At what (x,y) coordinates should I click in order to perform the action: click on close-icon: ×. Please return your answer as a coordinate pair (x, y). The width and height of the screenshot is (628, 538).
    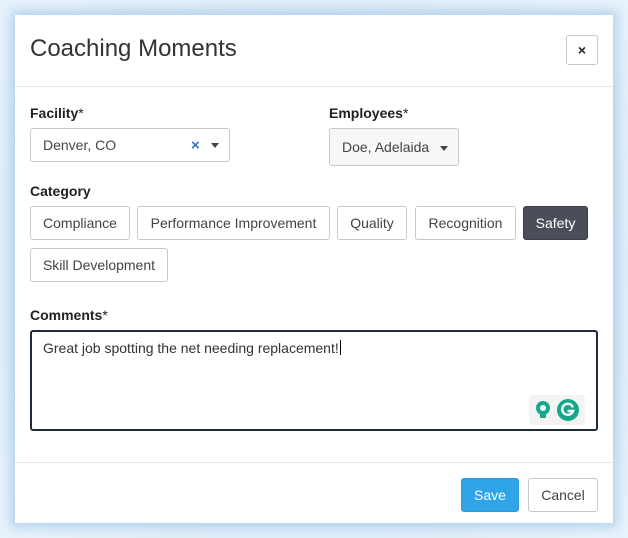
    Looking at the image, I should click on (582, 50).